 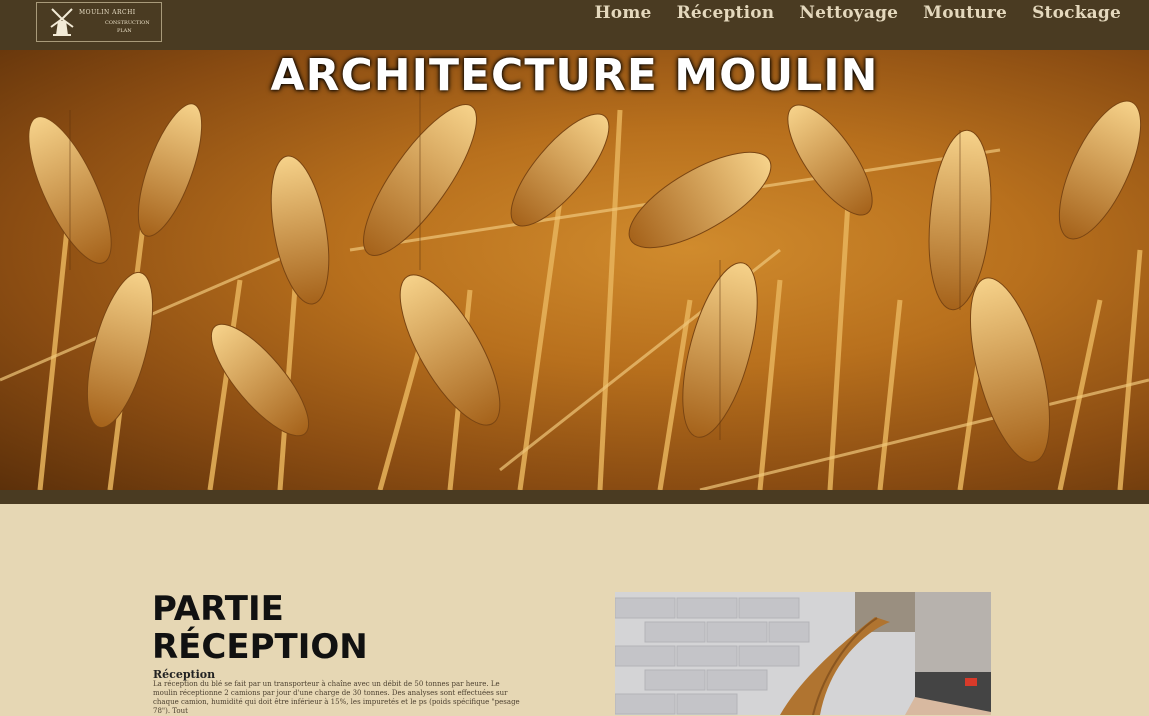 I want to click on section-heading: PARTIE RÉCEPTION, so click(x=260, y=628).